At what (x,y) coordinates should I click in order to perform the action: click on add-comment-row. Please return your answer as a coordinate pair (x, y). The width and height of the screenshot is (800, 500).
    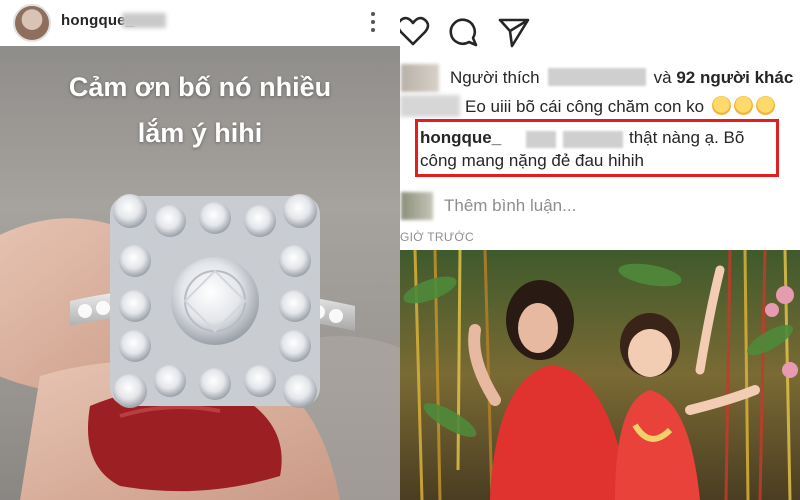
    Looking at the image, I should click on (600, 206).